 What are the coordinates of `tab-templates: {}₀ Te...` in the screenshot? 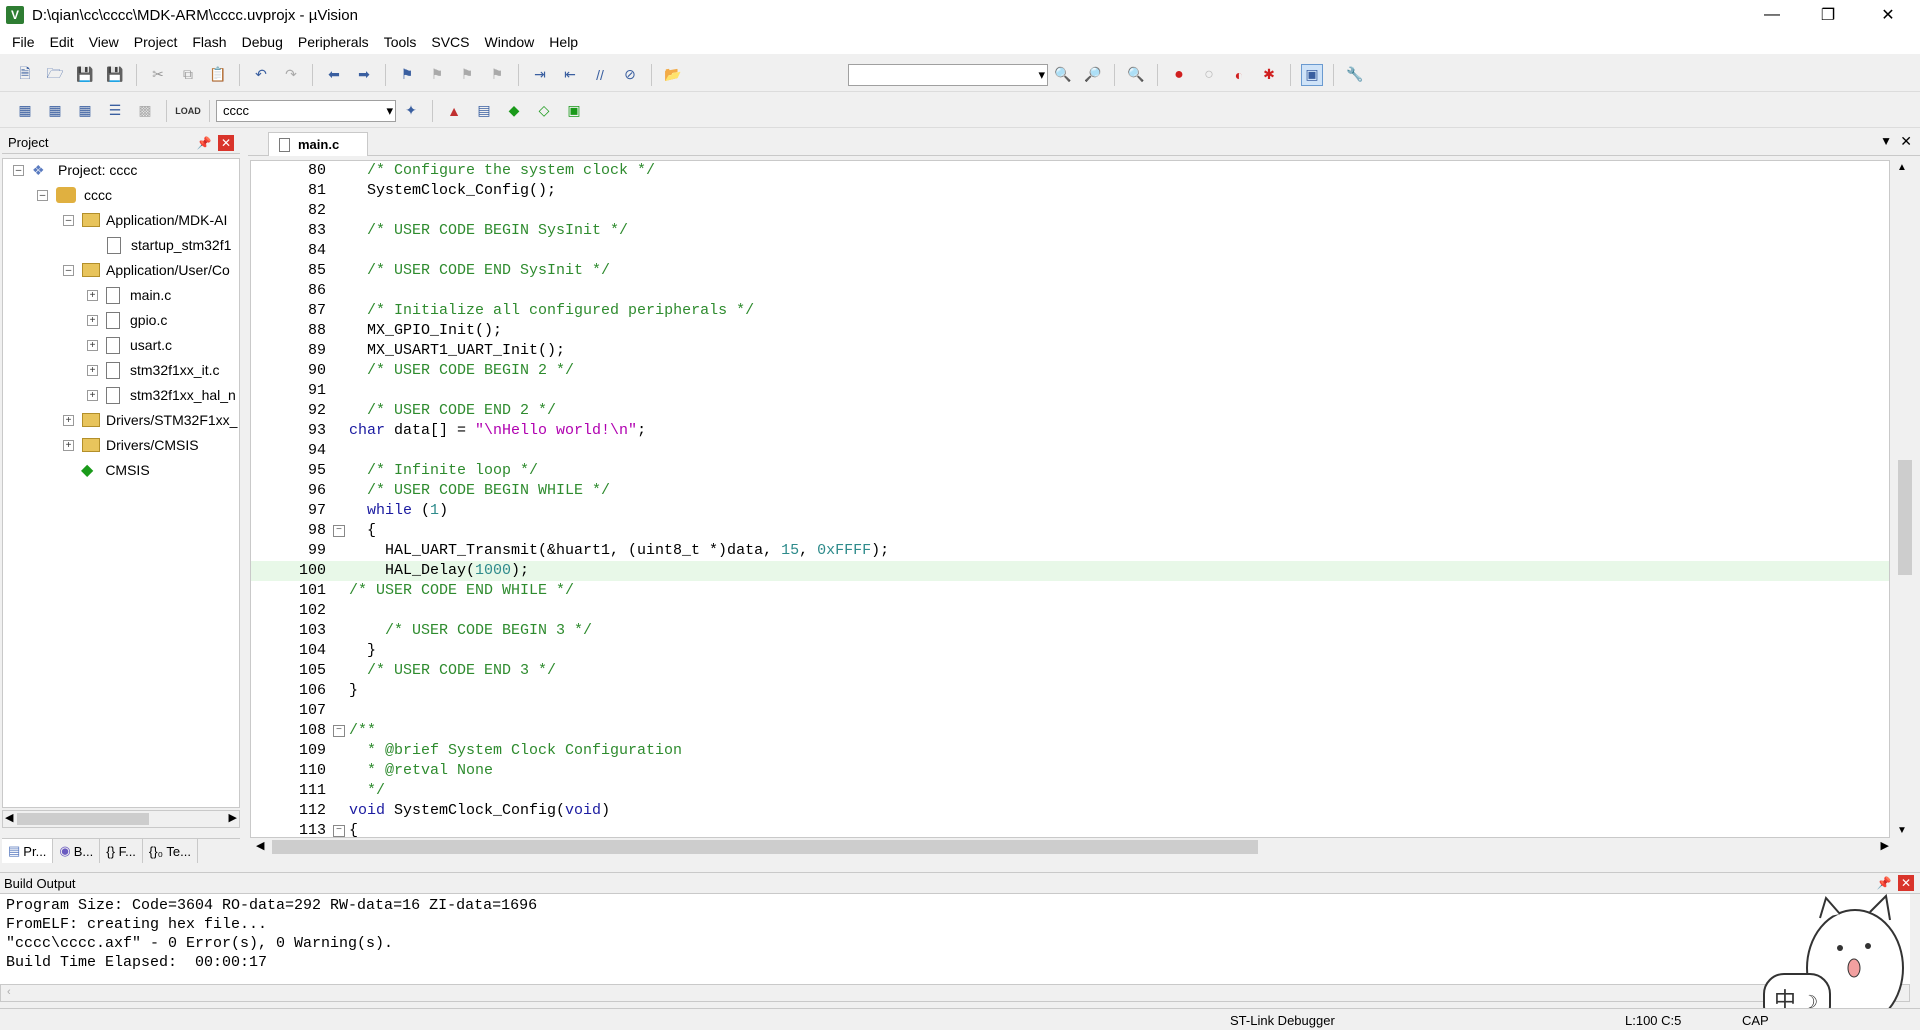 It's located at (170, 851).